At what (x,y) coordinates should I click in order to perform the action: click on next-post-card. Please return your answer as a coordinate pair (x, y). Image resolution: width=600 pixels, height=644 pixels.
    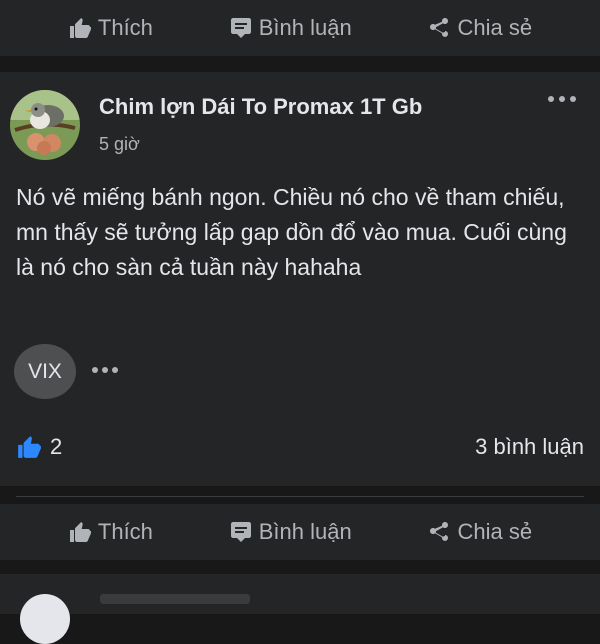
    Looking at the image, I should click on (300, 609).